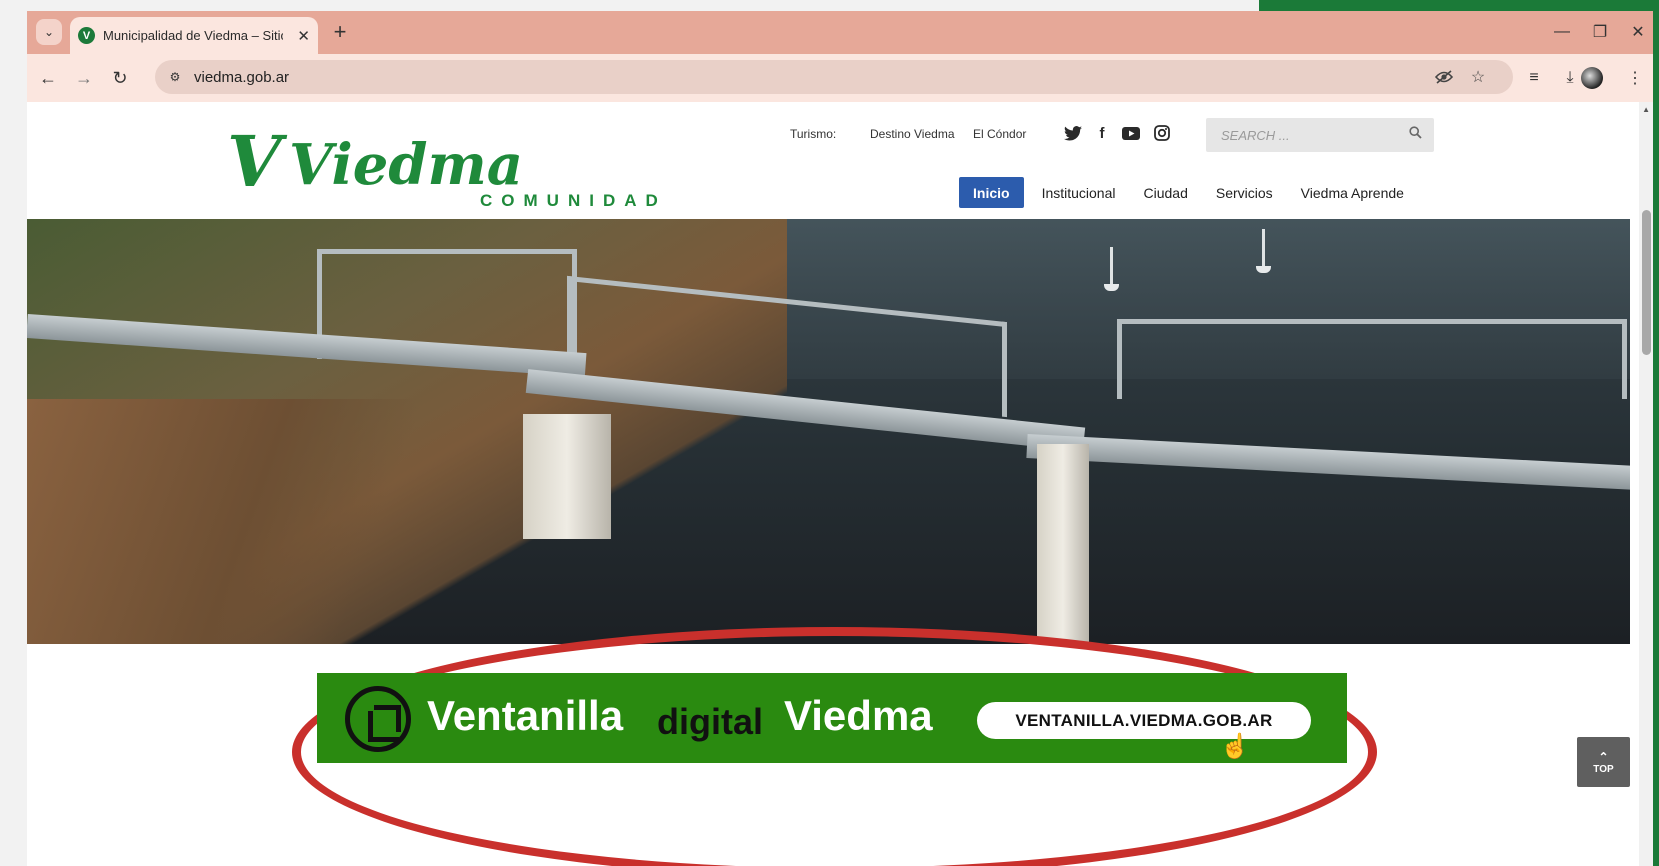 The image size is (1659, 866). What do you see at coordinates (378, 719) in the screenshot?
I see `ventanilla-logo-icon` at bounding box center [378, 719].